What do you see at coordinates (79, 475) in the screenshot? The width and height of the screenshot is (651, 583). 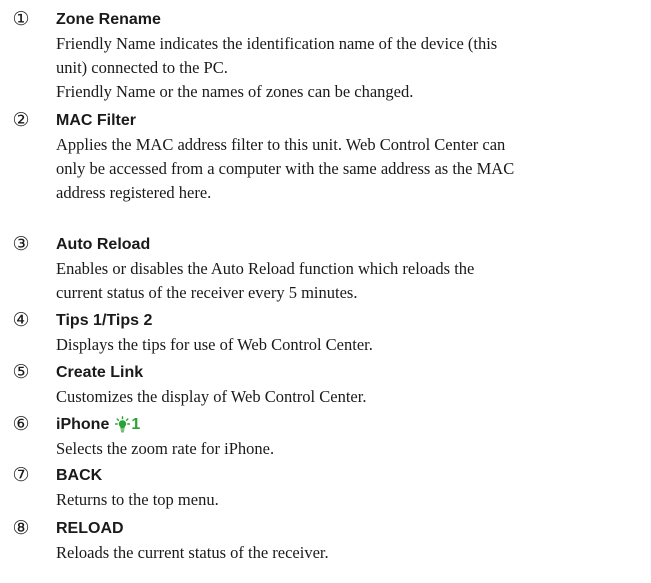 I see `item-title: BACK` at bounding box center [79, 475].